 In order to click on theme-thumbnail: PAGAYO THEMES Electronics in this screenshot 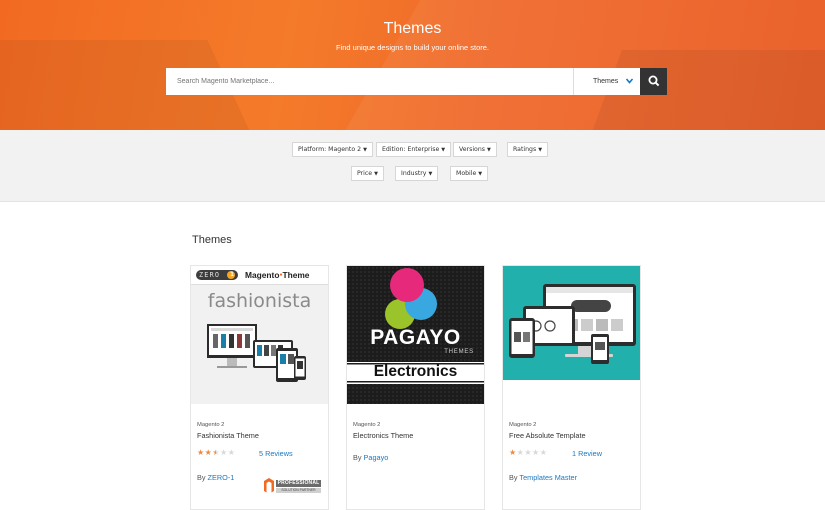, I will do `click(415, 335)`.